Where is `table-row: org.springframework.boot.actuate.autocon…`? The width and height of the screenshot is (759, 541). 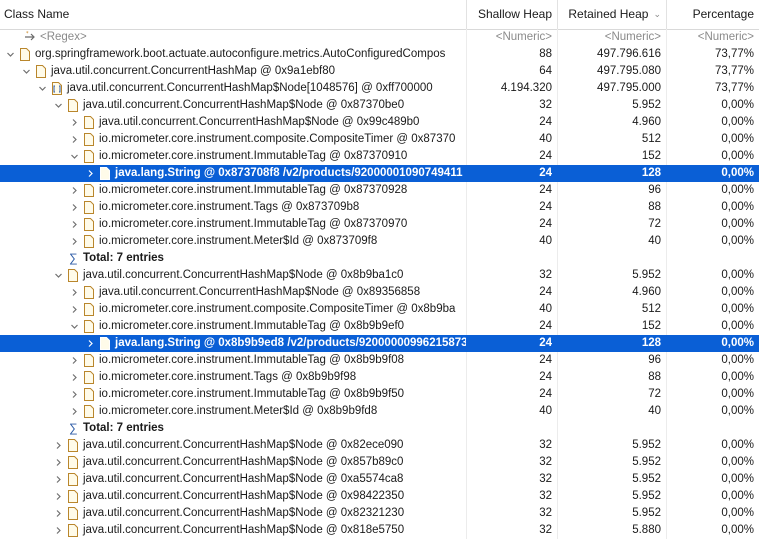
table-row: org.springframework.boot.actuate.autocon… is located at coordinates (379, 54).